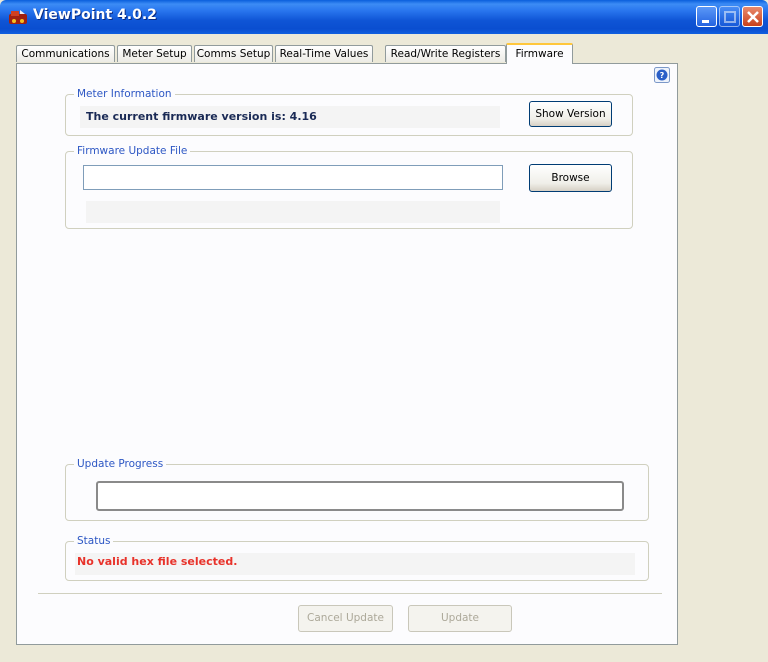 This screenshot has height=662, width=768. Describe the element at coordinates (705, 21) in the screenshot. I see `minimize-icon` at that location.